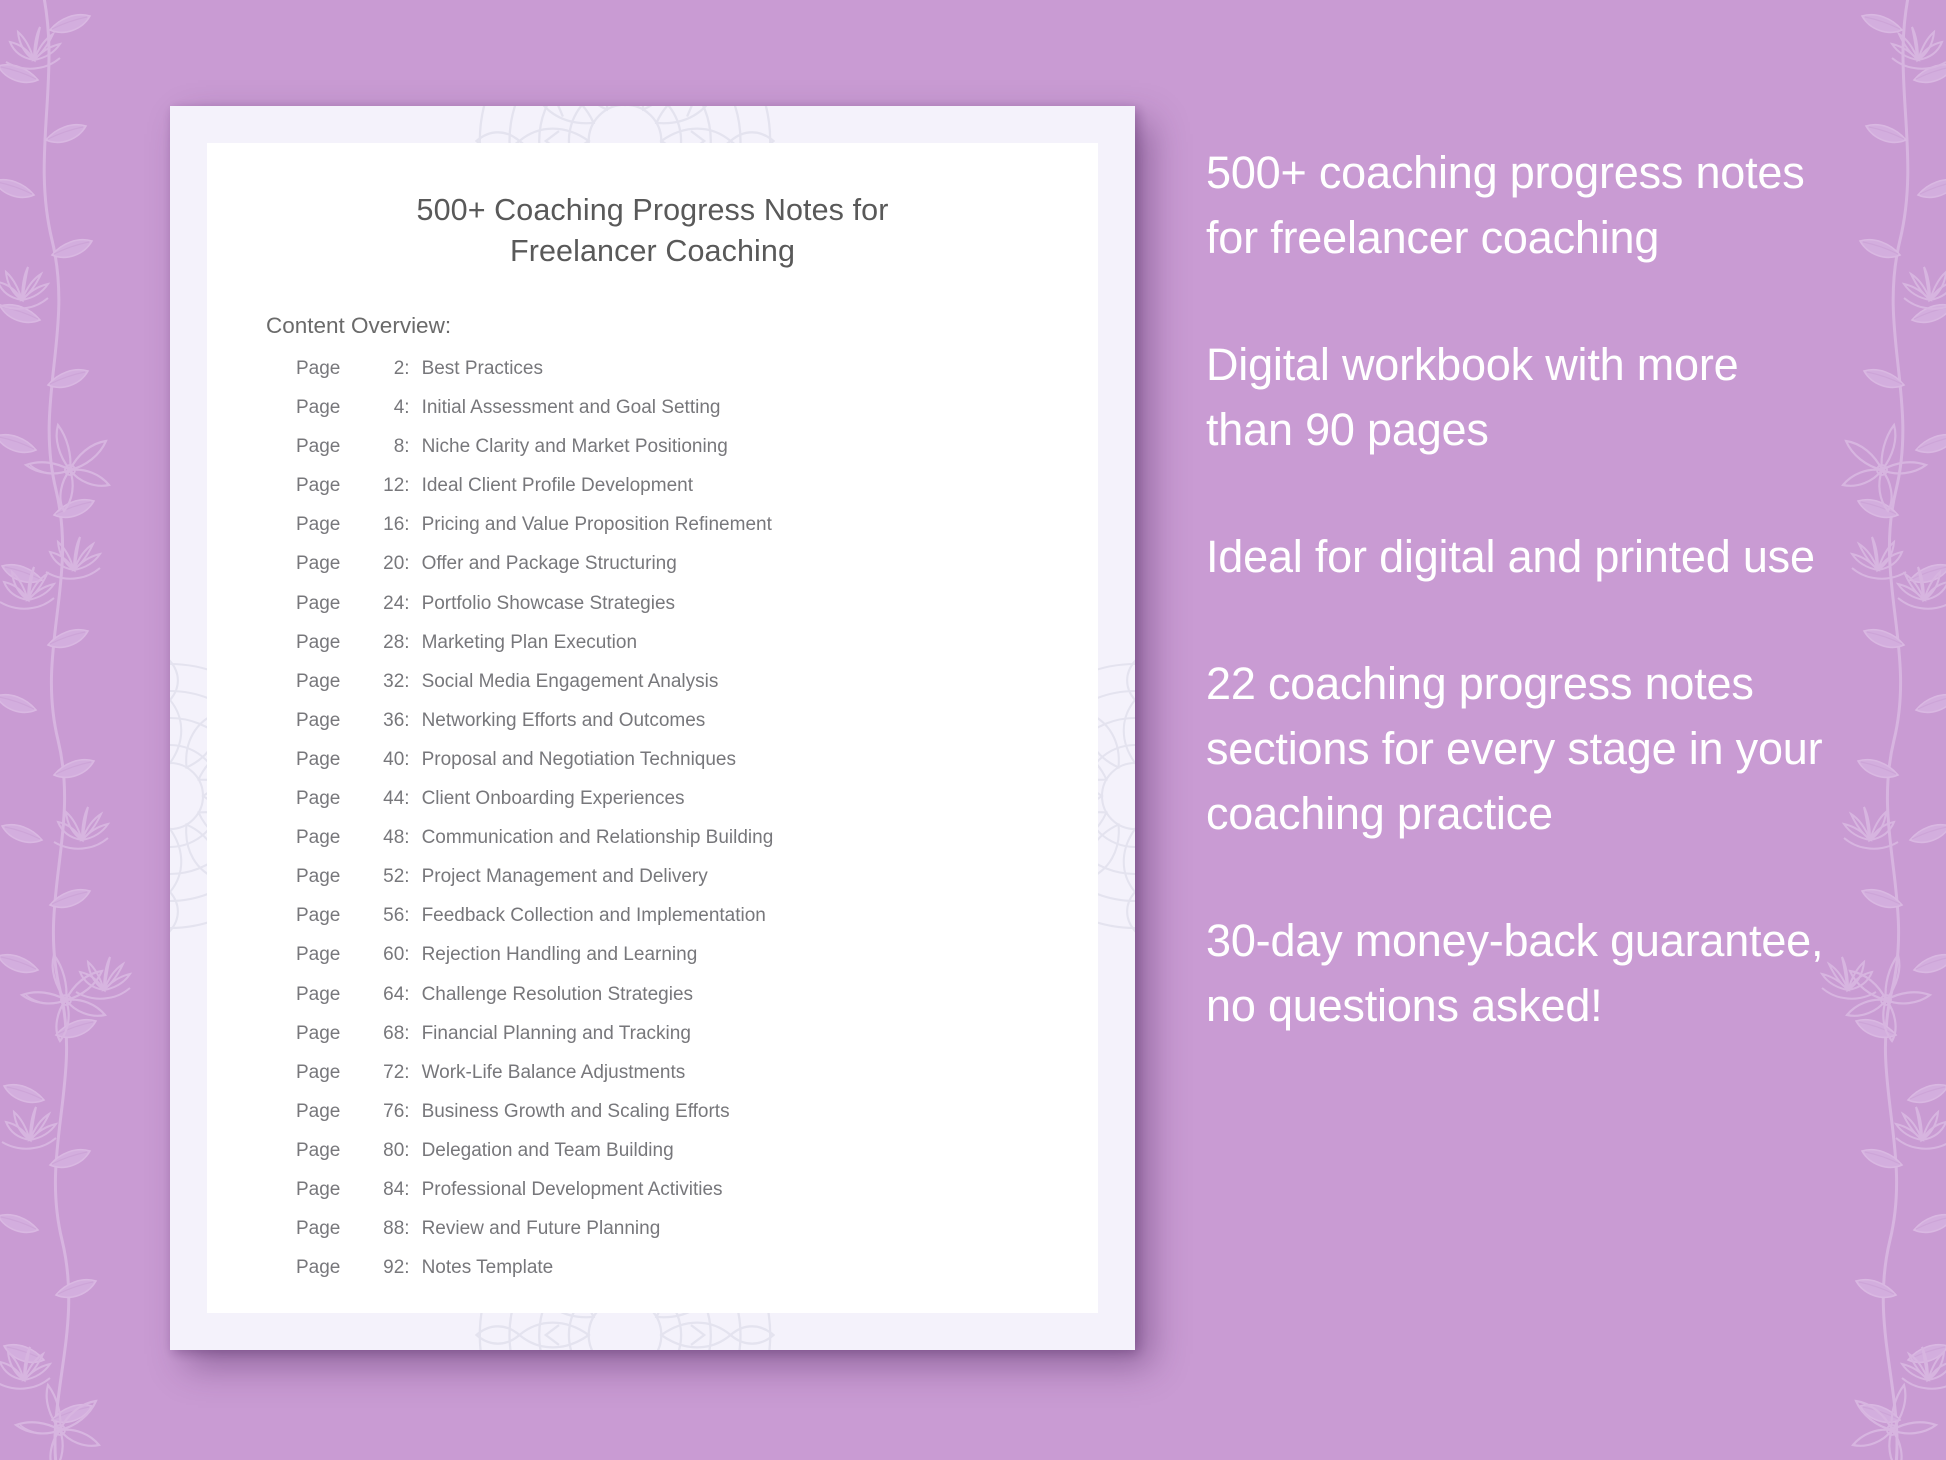  What do you see at coordinates (394, 681) in the screenshot?
I see `toc-page-number: 32` at bounding box center [394, 681].